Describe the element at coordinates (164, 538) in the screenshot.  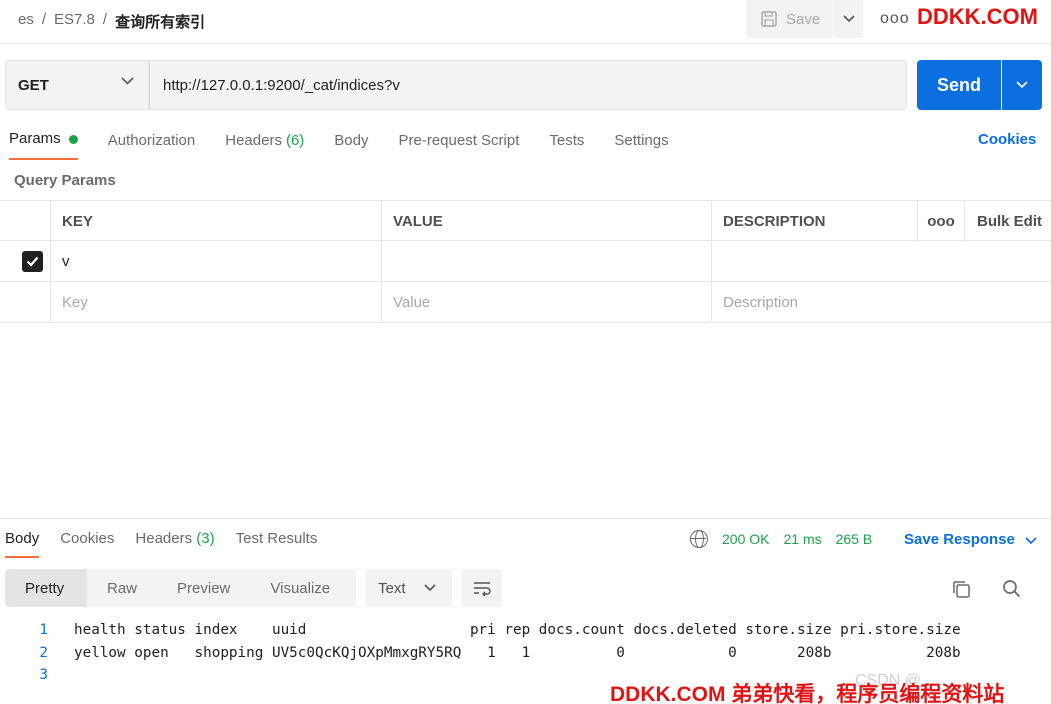
I see `resp-tab-headers-label: Headers` at that location.